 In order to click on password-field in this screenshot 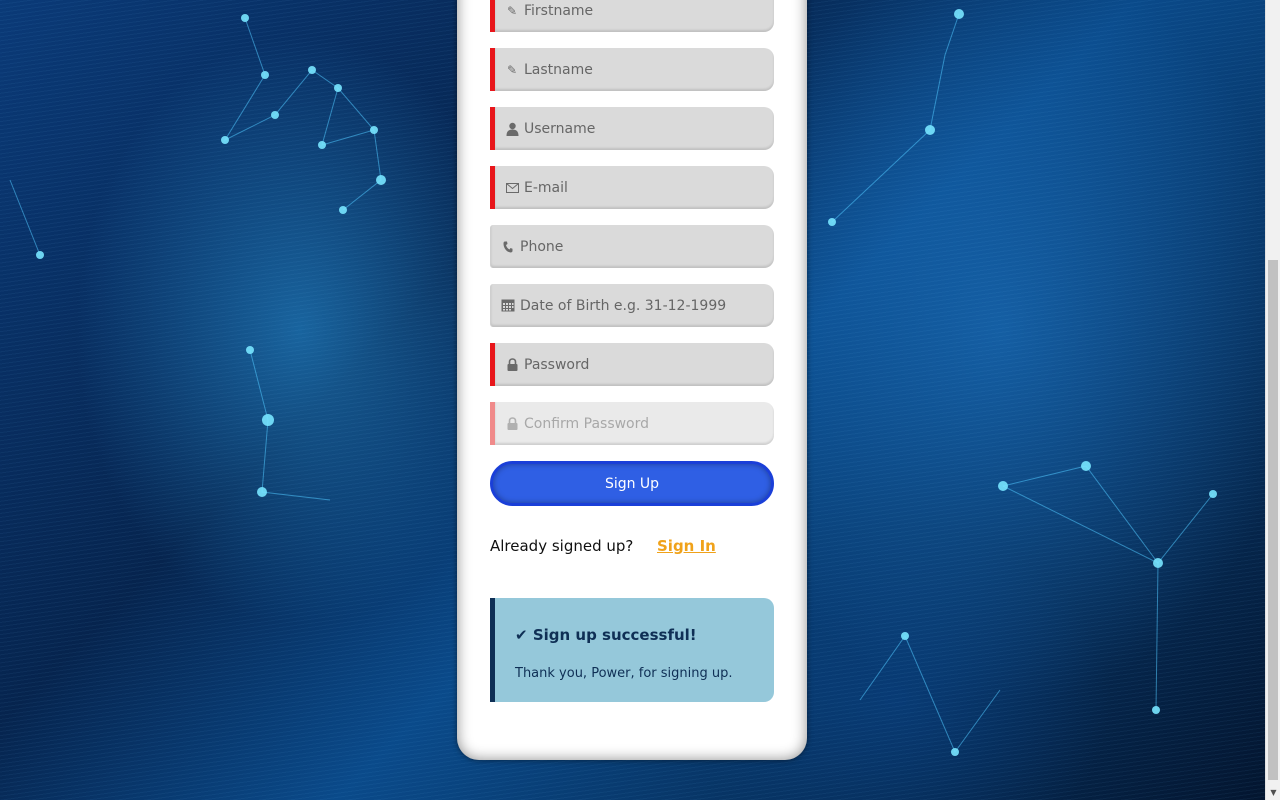, I will do `click(632, 364)`.